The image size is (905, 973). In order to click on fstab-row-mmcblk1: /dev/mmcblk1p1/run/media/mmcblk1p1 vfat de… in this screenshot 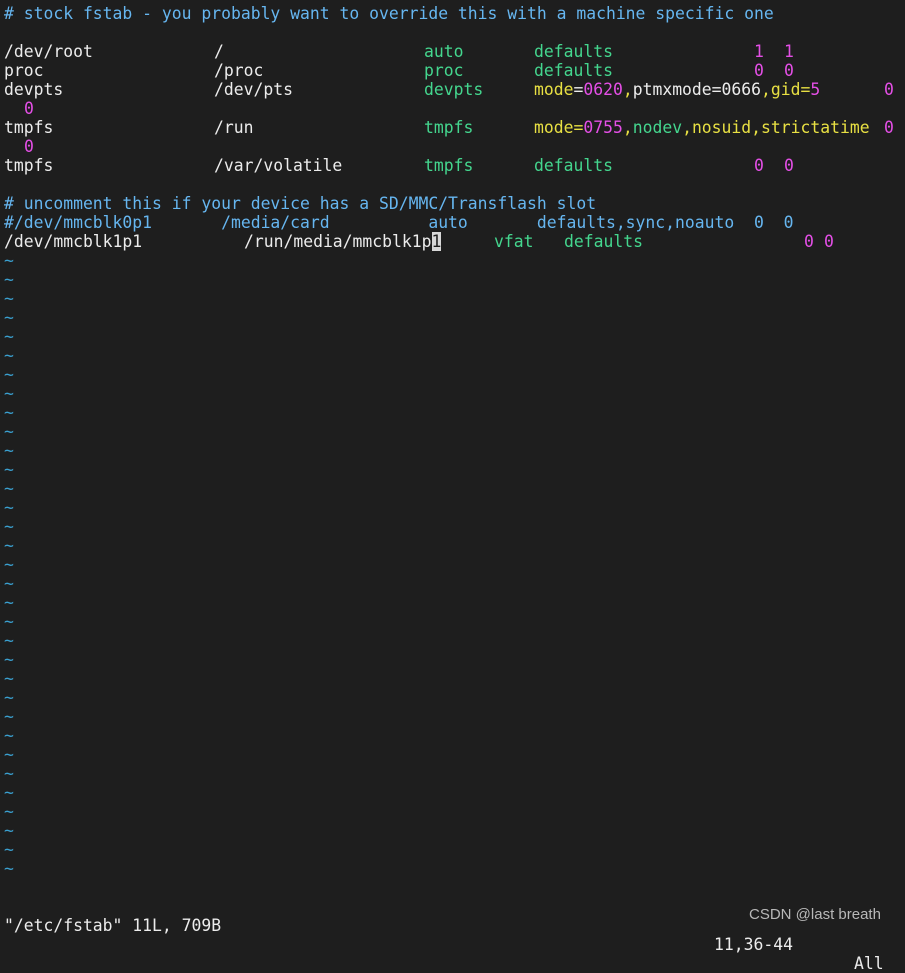, I will do `click(454, 241)`.